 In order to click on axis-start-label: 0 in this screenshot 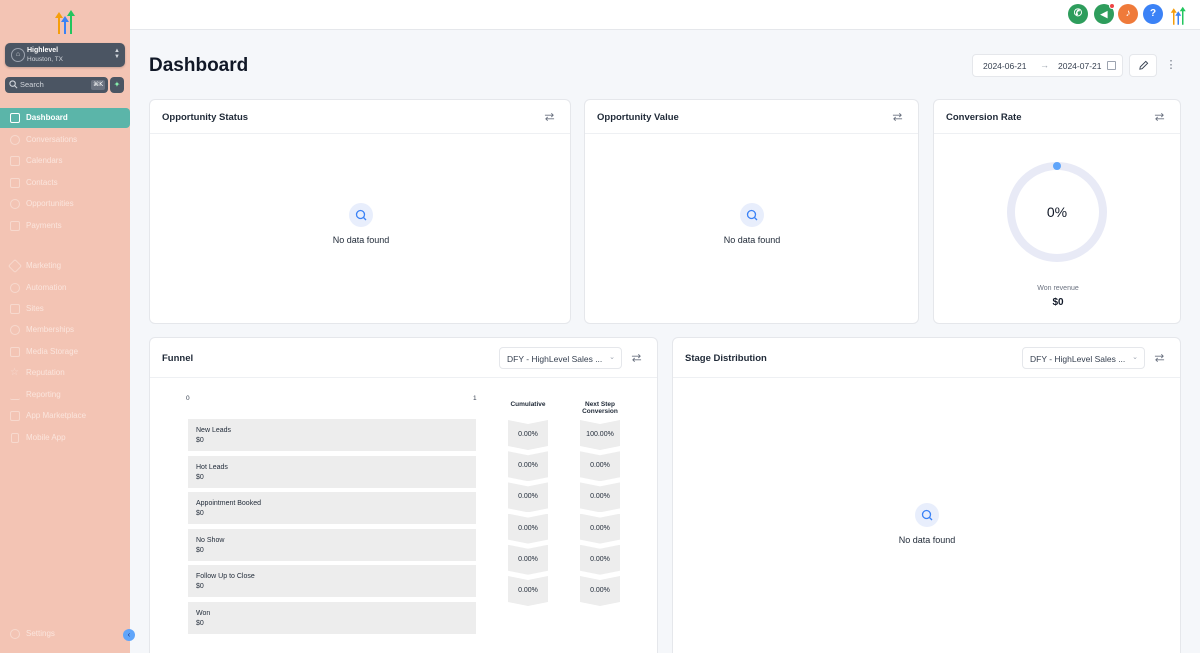, I will do `click(188, 398)`.